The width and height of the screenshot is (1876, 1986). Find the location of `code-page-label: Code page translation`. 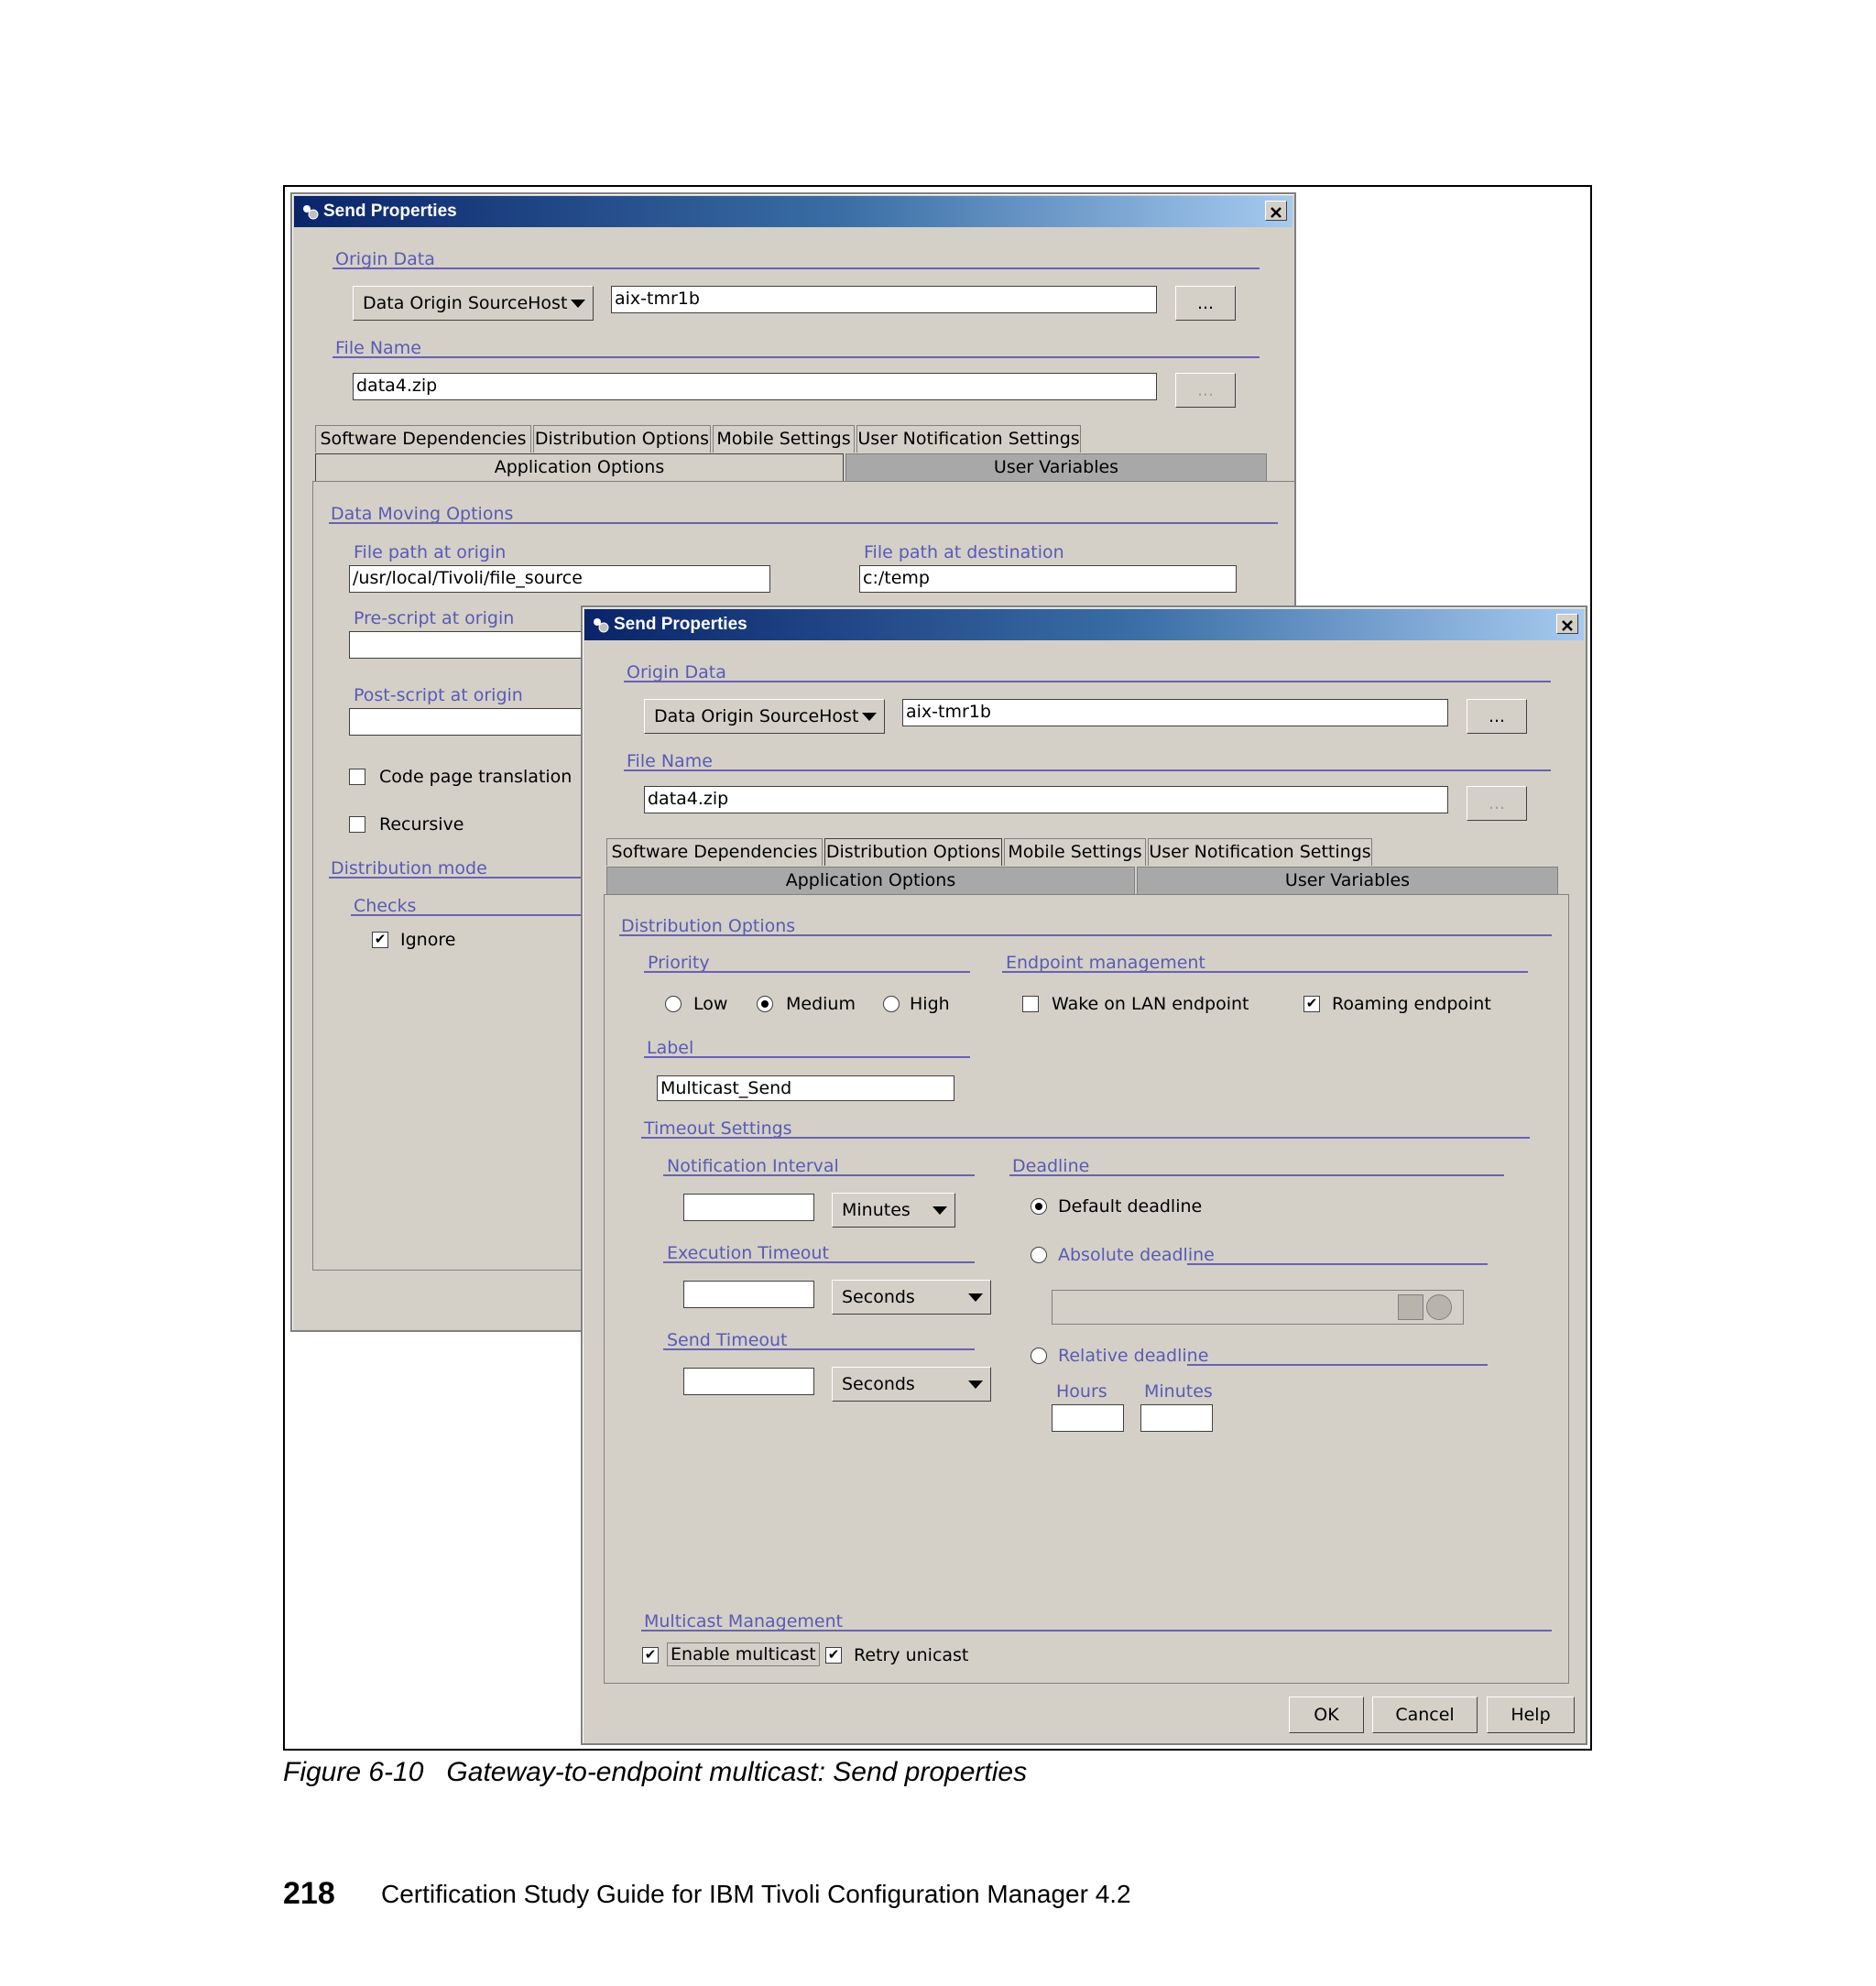

code-page-label: Code page translation is located at coordinates (476, 777).